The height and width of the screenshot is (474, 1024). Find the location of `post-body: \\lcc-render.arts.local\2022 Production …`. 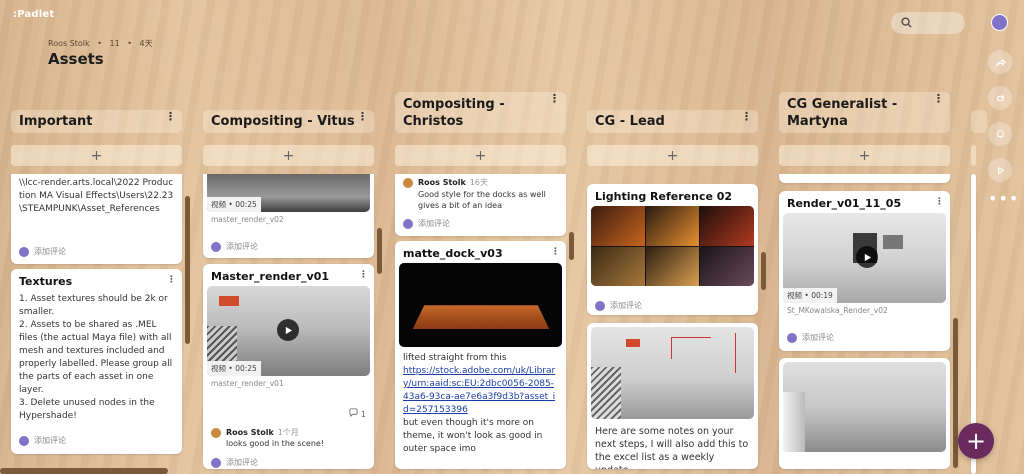

post-body: \\lcc-render.arts.local\2022 Production … is located at coordinates (96, 196).